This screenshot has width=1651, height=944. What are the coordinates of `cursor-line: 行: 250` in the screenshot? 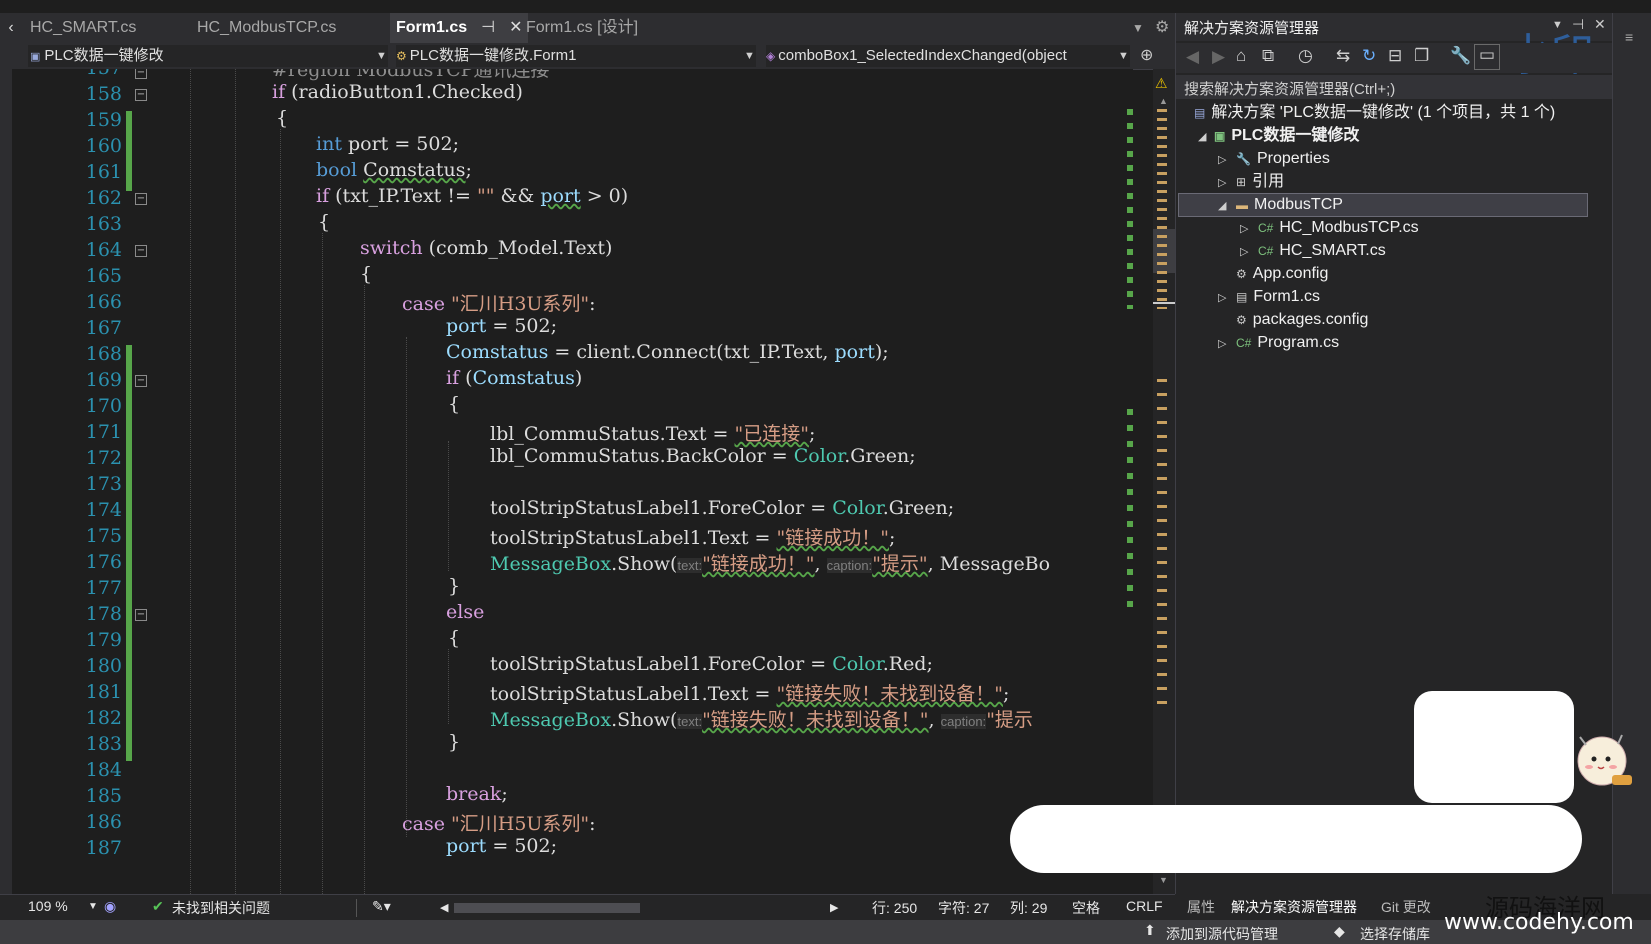 It's located at (894, 908).